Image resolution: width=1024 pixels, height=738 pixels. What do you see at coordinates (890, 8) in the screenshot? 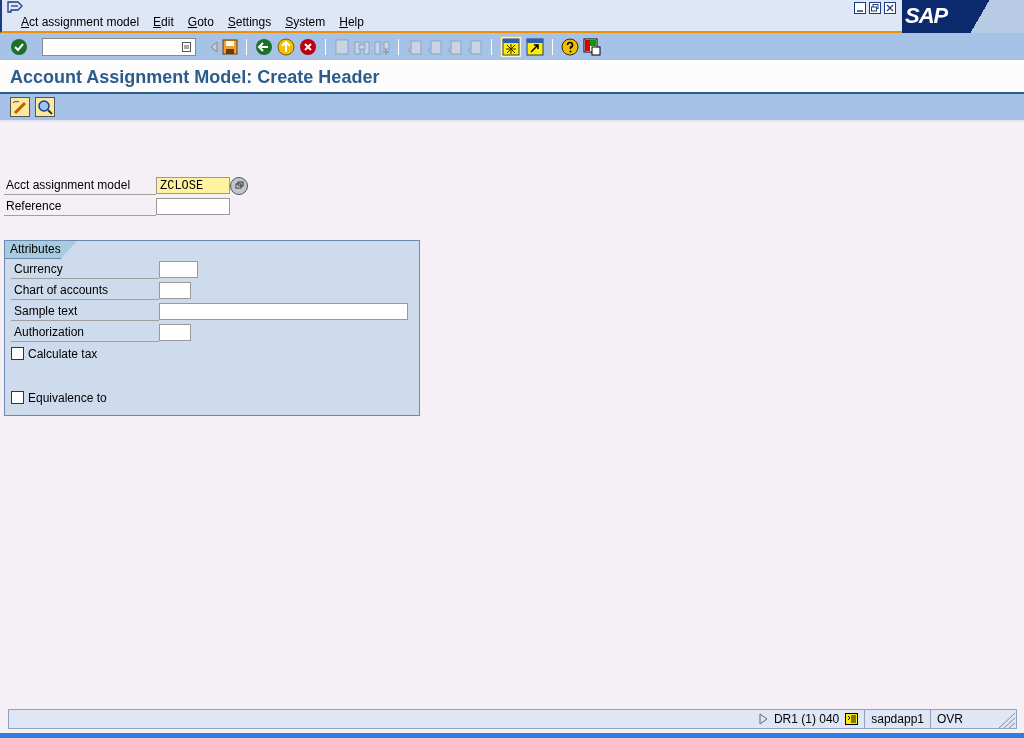
I see `close-icon` at bounding box center [890, 8].